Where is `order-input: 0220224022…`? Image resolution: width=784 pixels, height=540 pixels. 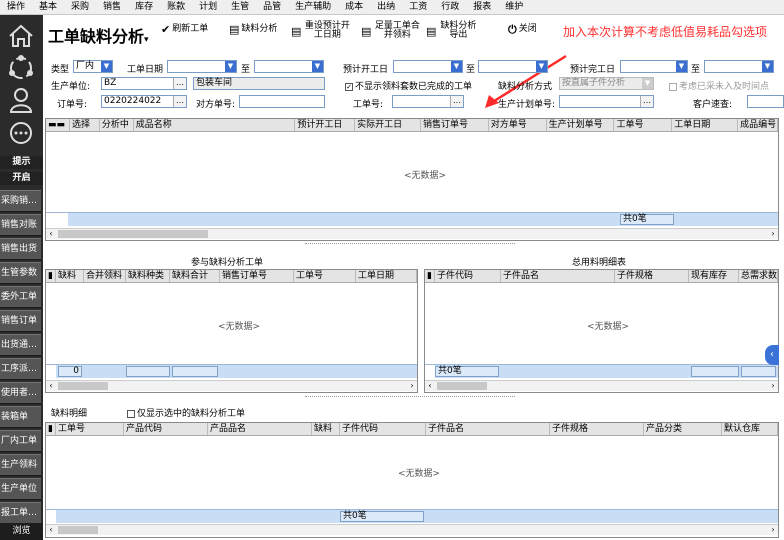 order-input: 0220224022… is located at coordinates (144, 101).